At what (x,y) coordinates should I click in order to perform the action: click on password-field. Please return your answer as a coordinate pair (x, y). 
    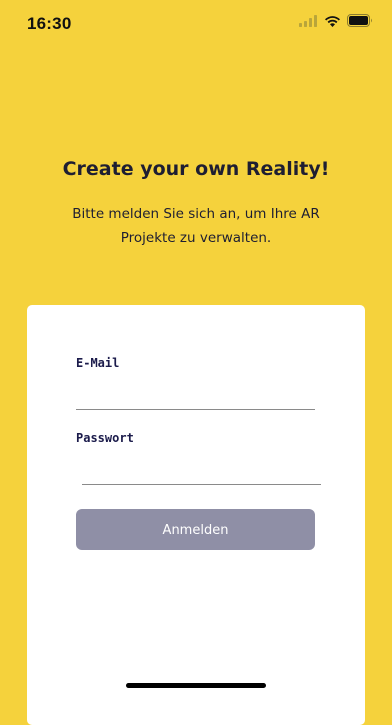
    Looking at the image, I should click on (201, 471).